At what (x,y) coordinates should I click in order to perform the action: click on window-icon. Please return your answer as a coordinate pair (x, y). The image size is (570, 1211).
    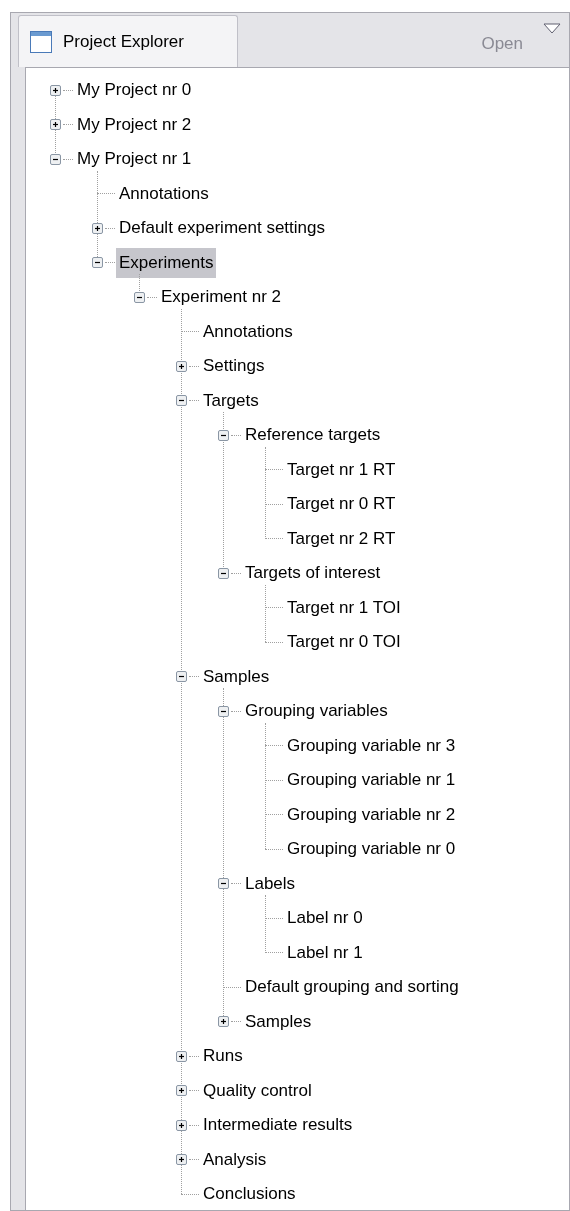
    Looking at the image, I should click on (41, 41).